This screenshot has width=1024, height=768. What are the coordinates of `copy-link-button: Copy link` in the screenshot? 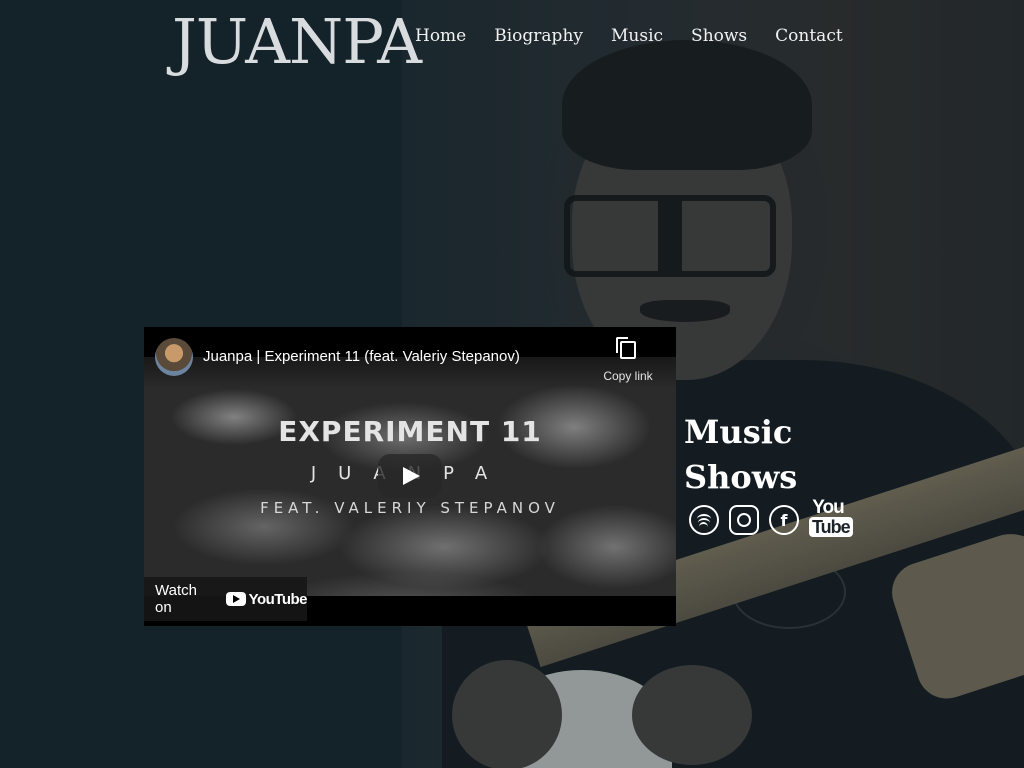 It's located at (628, 360).